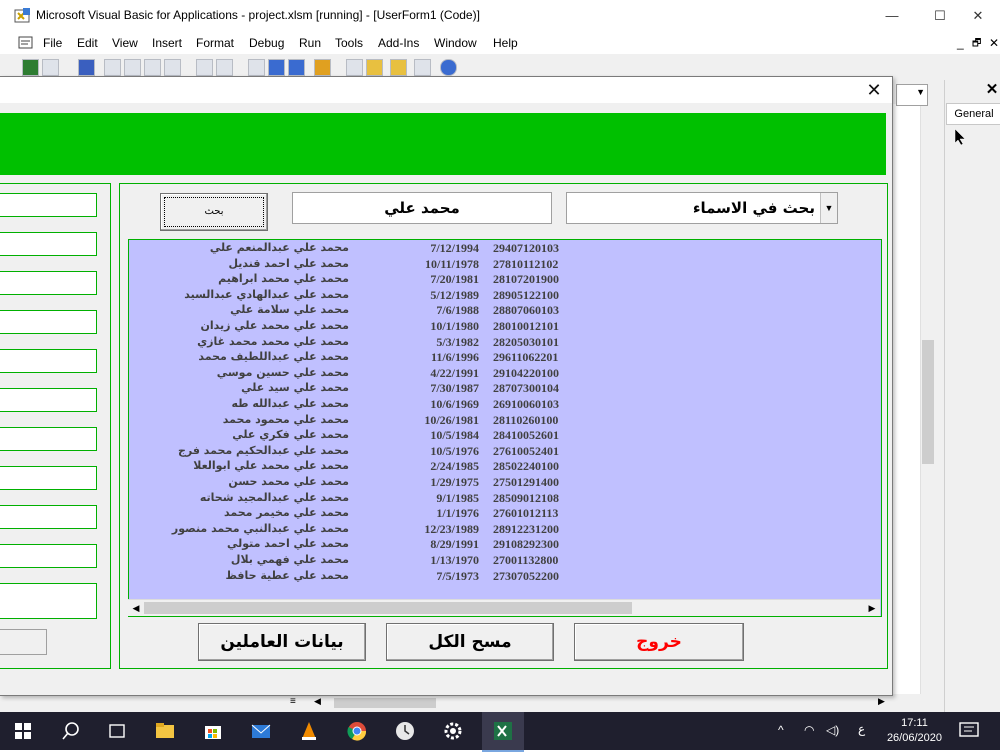  Describe the element at coordinates (215, 43) in the screenshot. I see `menu-format: Format` at that location.